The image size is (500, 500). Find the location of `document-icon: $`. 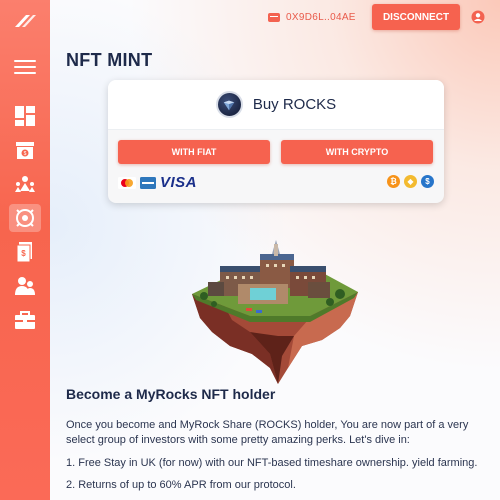

document-icon: $ is located at coordinates (24, 252).